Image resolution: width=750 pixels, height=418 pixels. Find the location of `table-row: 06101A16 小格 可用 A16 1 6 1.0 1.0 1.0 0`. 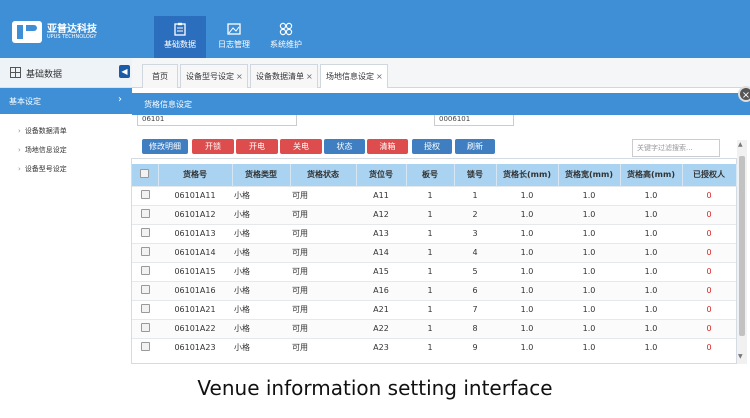

table-row: 06101A16 小格 可用 A16 1 6 1.0 1.0 1.0 0 is located at coordinates (434, 290).